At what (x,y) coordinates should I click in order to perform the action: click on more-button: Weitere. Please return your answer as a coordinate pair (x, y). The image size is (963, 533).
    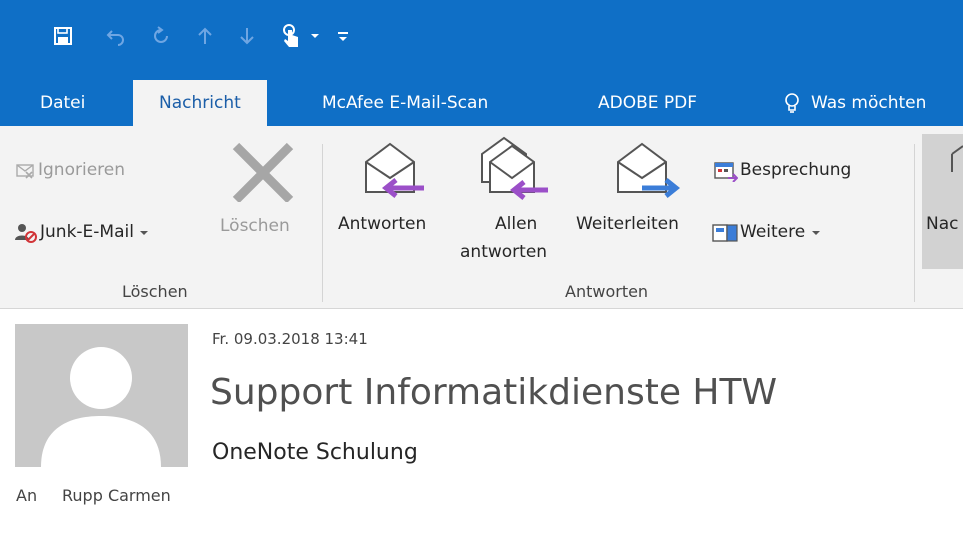
    Looking at the image, I should click on (780, 232).